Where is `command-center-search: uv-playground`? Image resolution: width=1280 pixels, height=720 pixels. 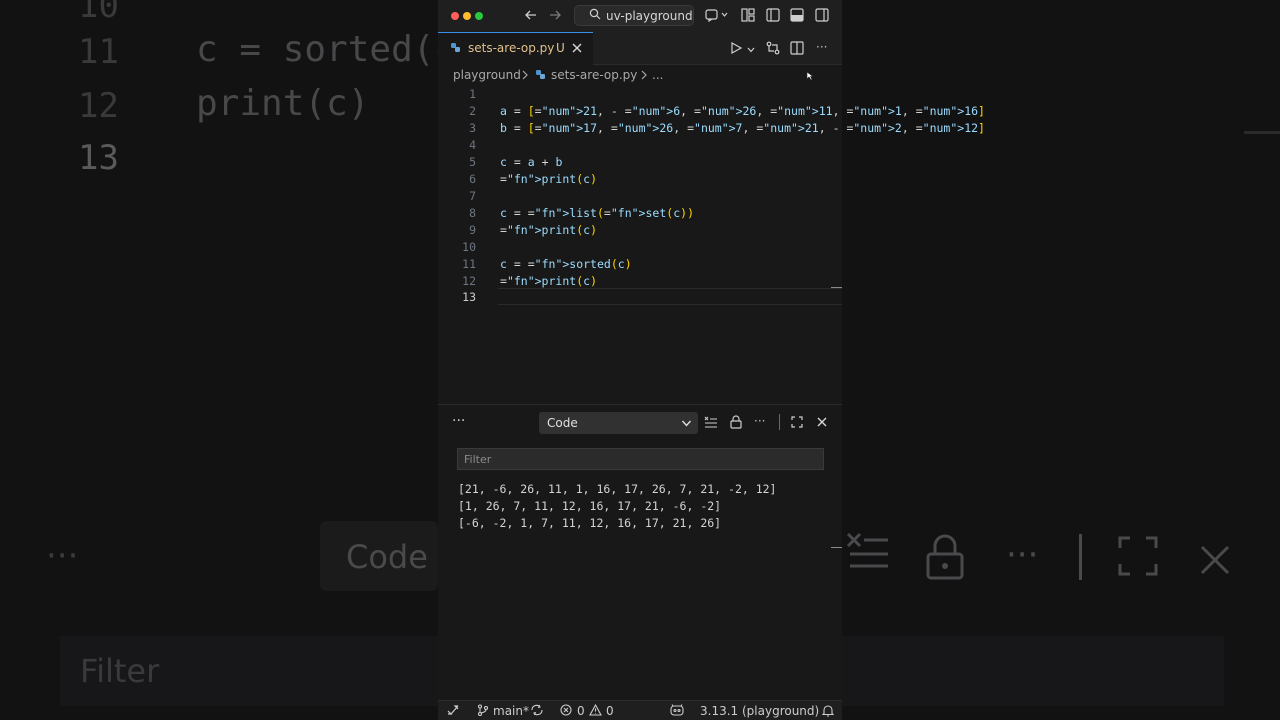
command-center-search: uv-playground is located at coordinates (634, 15).